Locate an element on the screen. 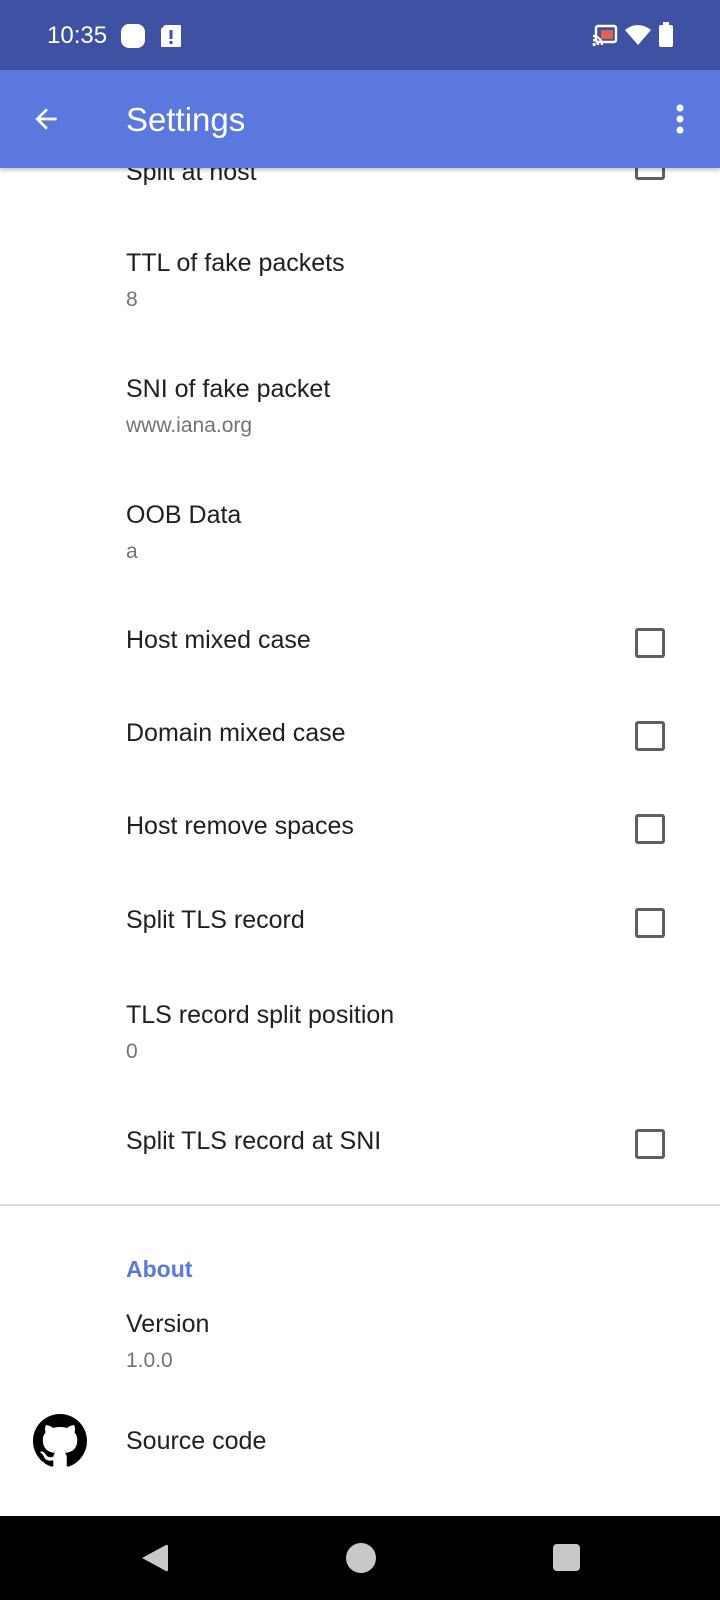 The height and width of the screenshot is (1600, 720). pref-split-tls-record: Split TLS record is located at coordinates (360, 925).